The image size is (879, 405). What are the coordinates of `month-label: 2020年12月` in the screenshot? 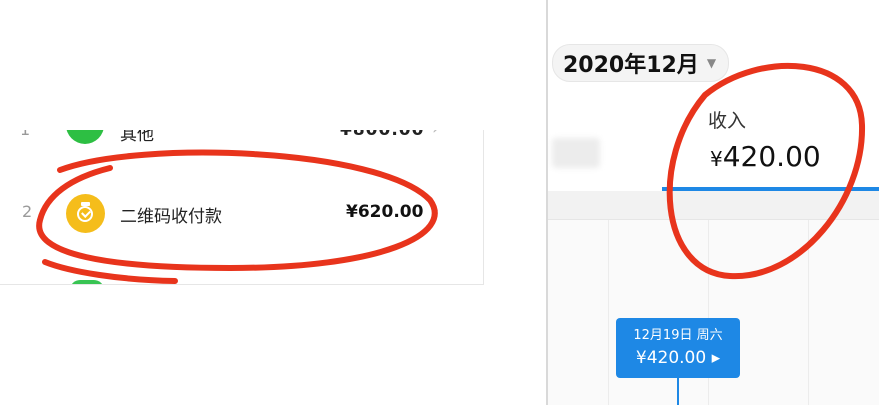 It's located at (631, 65).